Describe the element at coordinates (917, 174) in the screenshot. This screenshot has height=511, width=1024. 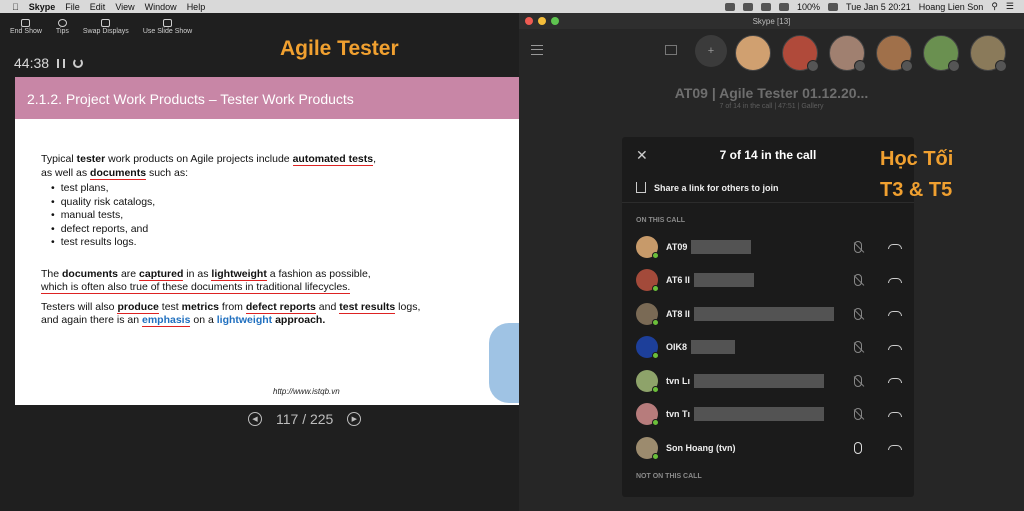
I see `class-schedule-overlay: Học Tối T3 & T5` at that location.